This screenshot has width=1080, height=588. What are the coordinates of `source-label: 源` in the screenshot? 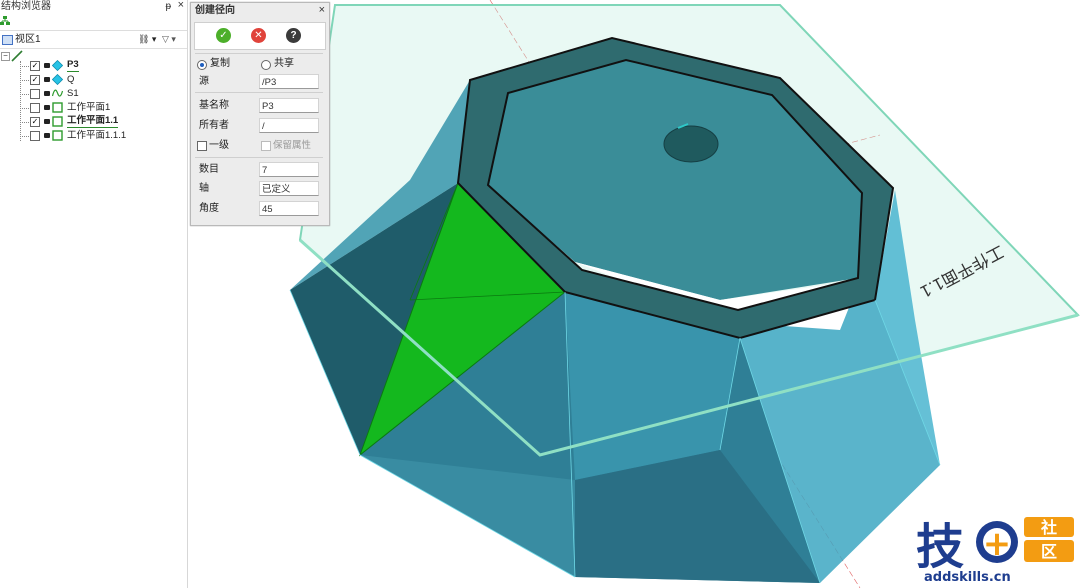 It's located at (204, 81).